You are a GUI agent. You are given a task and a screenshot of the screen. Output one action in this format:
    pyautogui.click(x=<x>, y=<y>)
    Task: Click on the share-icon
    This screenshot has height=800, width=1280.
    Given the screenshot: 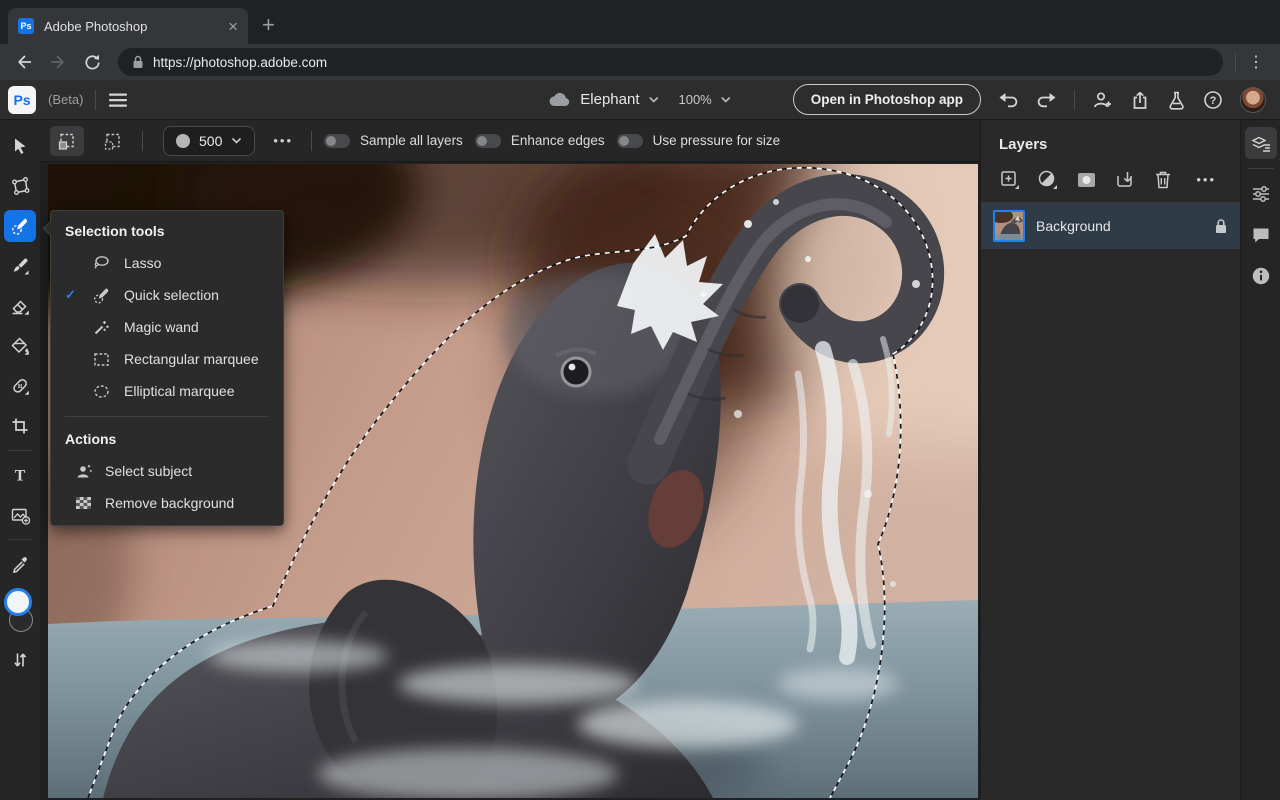 What is the action you would take?
    pyautogui.click(x=1140, y=100)
    